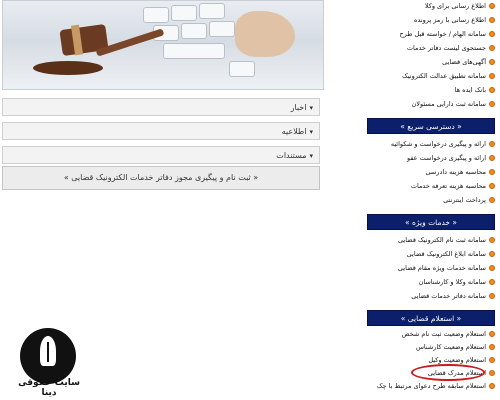  Describe the element at coordinates (431, 34) in the screenshot. I see `sidebar-item: سامانه الهام / خواسته قبل طرح` at that location.